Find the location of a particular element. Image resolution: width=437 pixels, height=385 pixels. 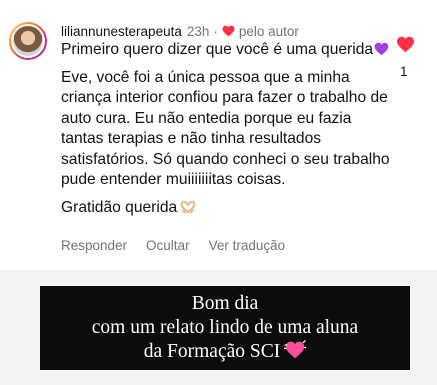

paragraph-3-text: Gratidão querida is located at coordinates (119, 207).